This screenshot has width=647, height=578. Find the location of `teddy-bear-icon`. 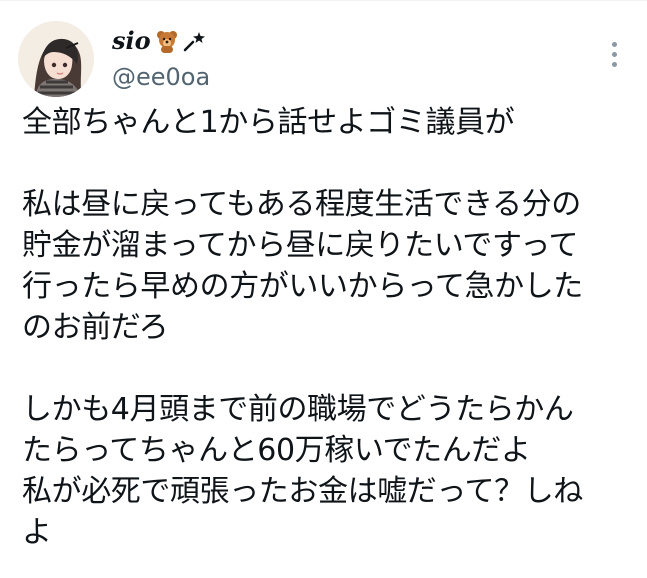

teddy-bear-icon is located at coordinates (166, 42).